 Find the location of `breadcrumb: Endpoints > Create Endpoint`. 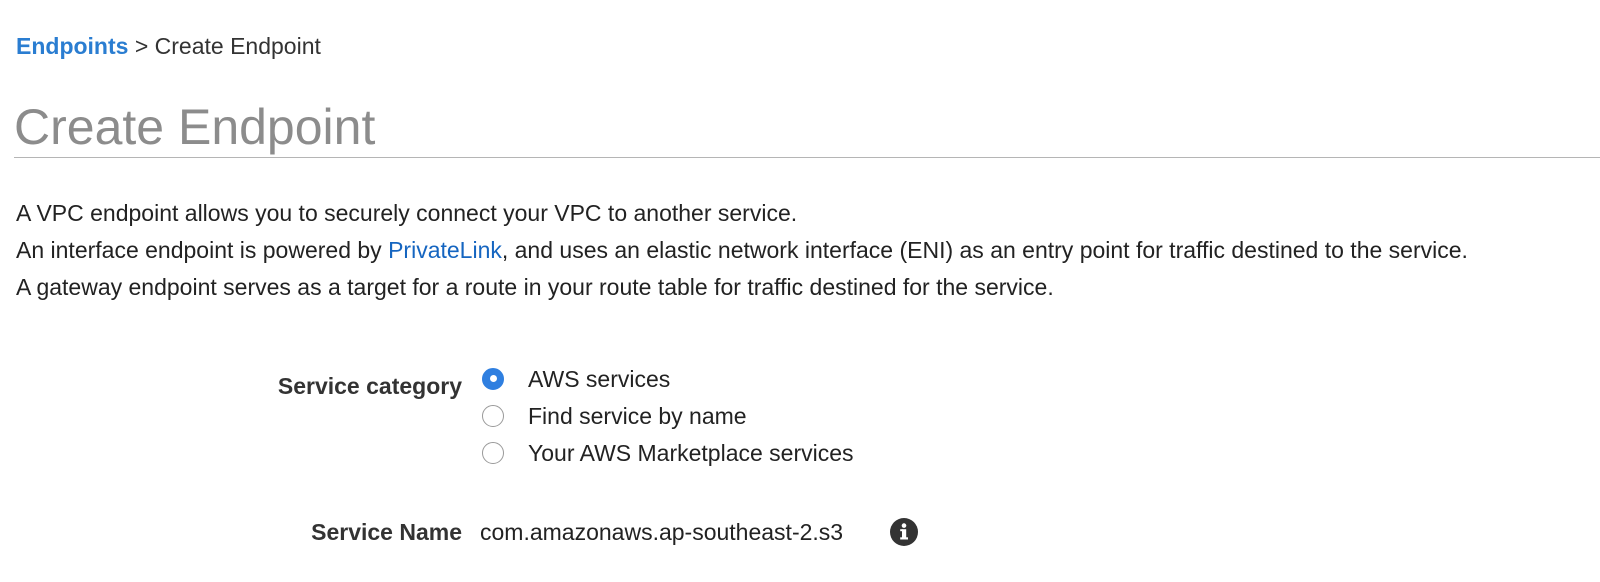

breadcrumb: Endpoints > Create Endpoint is located at coordinates (168, 46).